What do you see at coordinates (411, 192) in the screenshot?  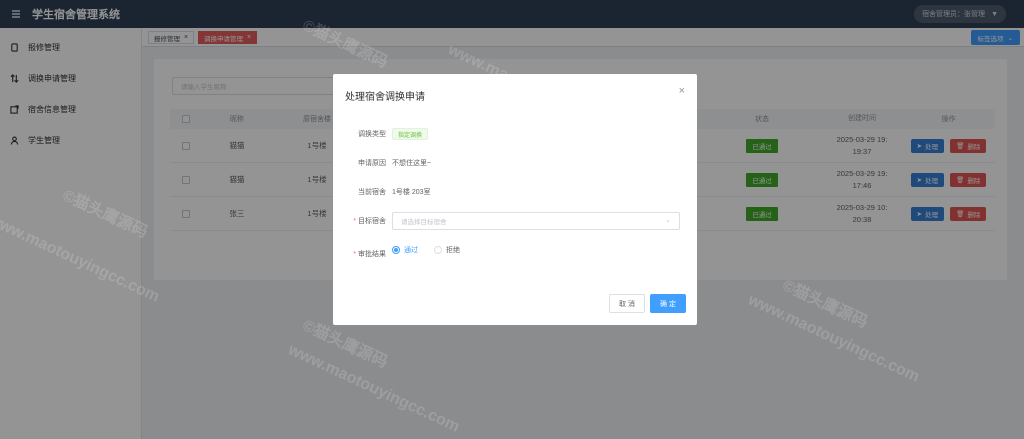 I see `current-value: 1号楼 203室` at bounding box center [411, 192].